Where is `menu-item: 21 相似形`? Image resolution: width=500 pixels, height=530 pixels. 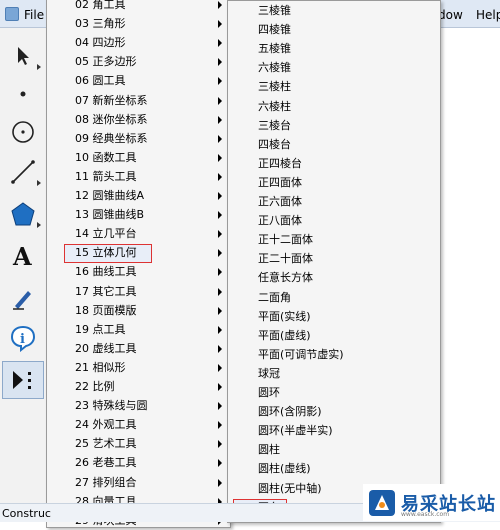 menu-item: 21 相似形 is located at coordinates (138, 367).